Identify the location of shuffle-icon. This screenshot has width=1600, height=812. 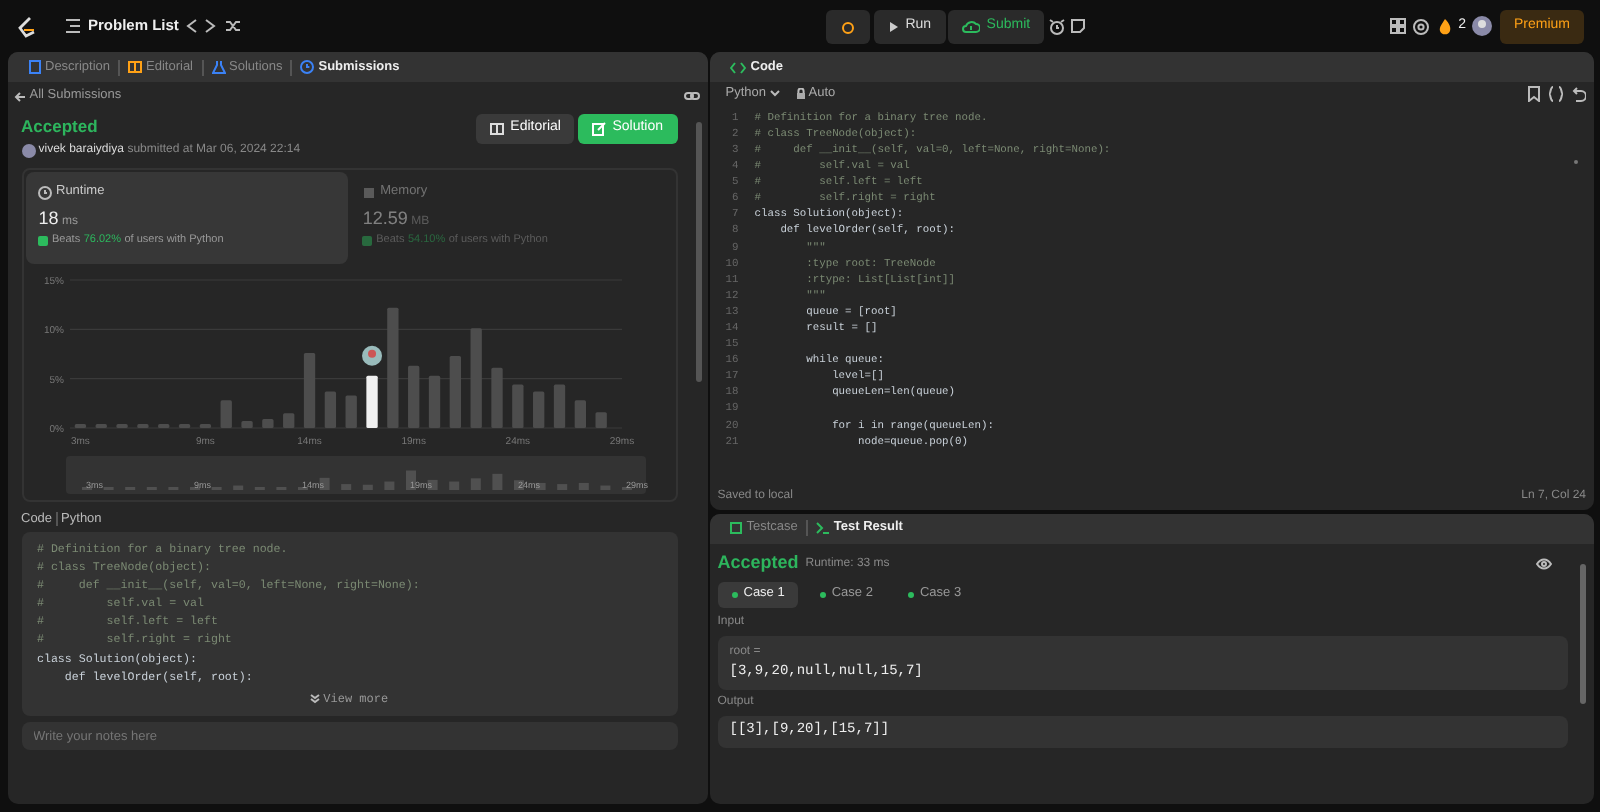
(232, 26).